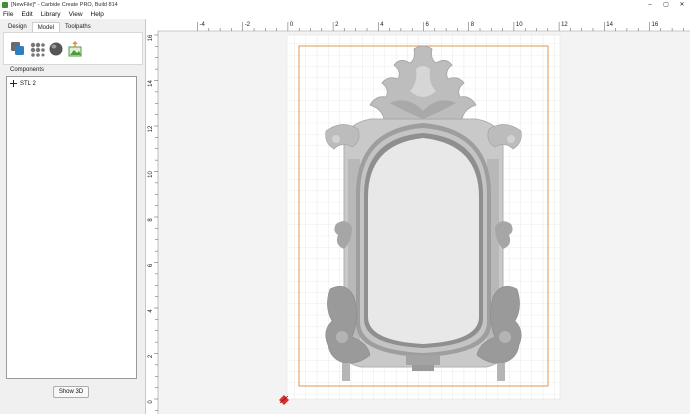 The image size is (690, 414). I want to click on texture-icon, so click(37, 49).